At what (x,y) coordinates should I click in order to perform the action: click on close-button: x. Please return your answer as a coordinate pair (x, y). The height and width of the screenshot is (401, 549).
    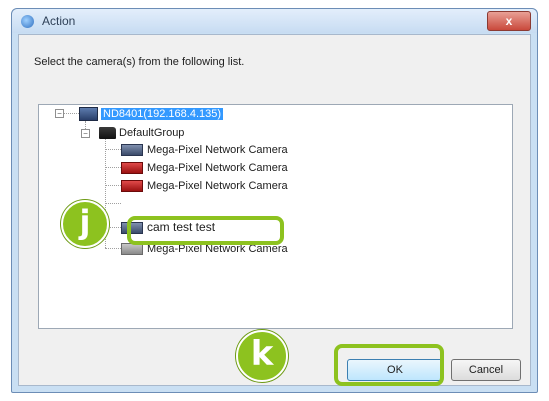
    Looking at the image, I should click on (509, 21).